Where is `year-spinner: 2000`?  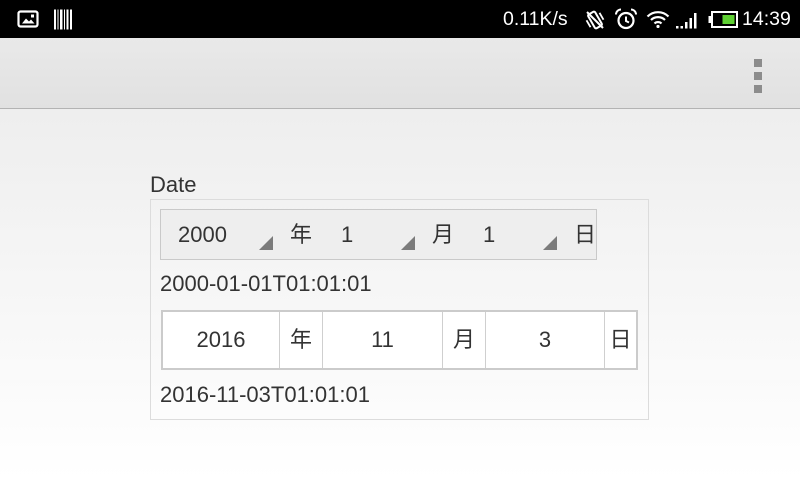 year-spinner: 2000 is located at coordinates (218, 234).